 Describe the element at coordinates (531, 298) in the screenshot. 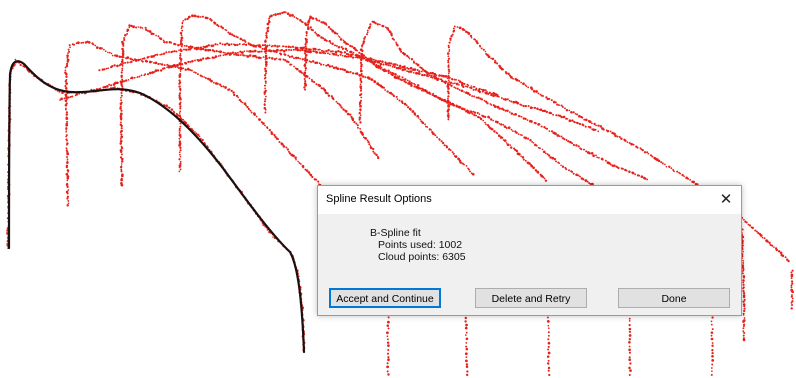

I see `delete-and-retry-button: Delete and Retry` at that location.